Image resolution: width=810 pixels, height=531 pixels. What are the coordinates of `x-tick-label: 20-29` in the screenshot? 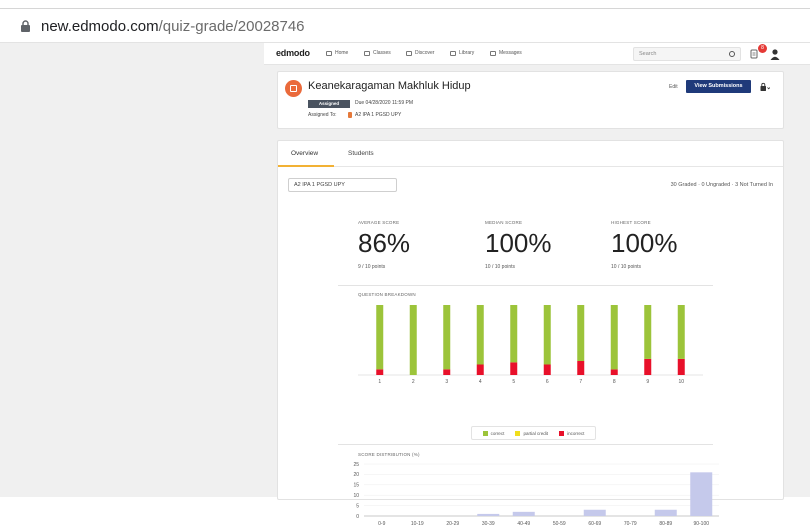 It's located at (452, 524).